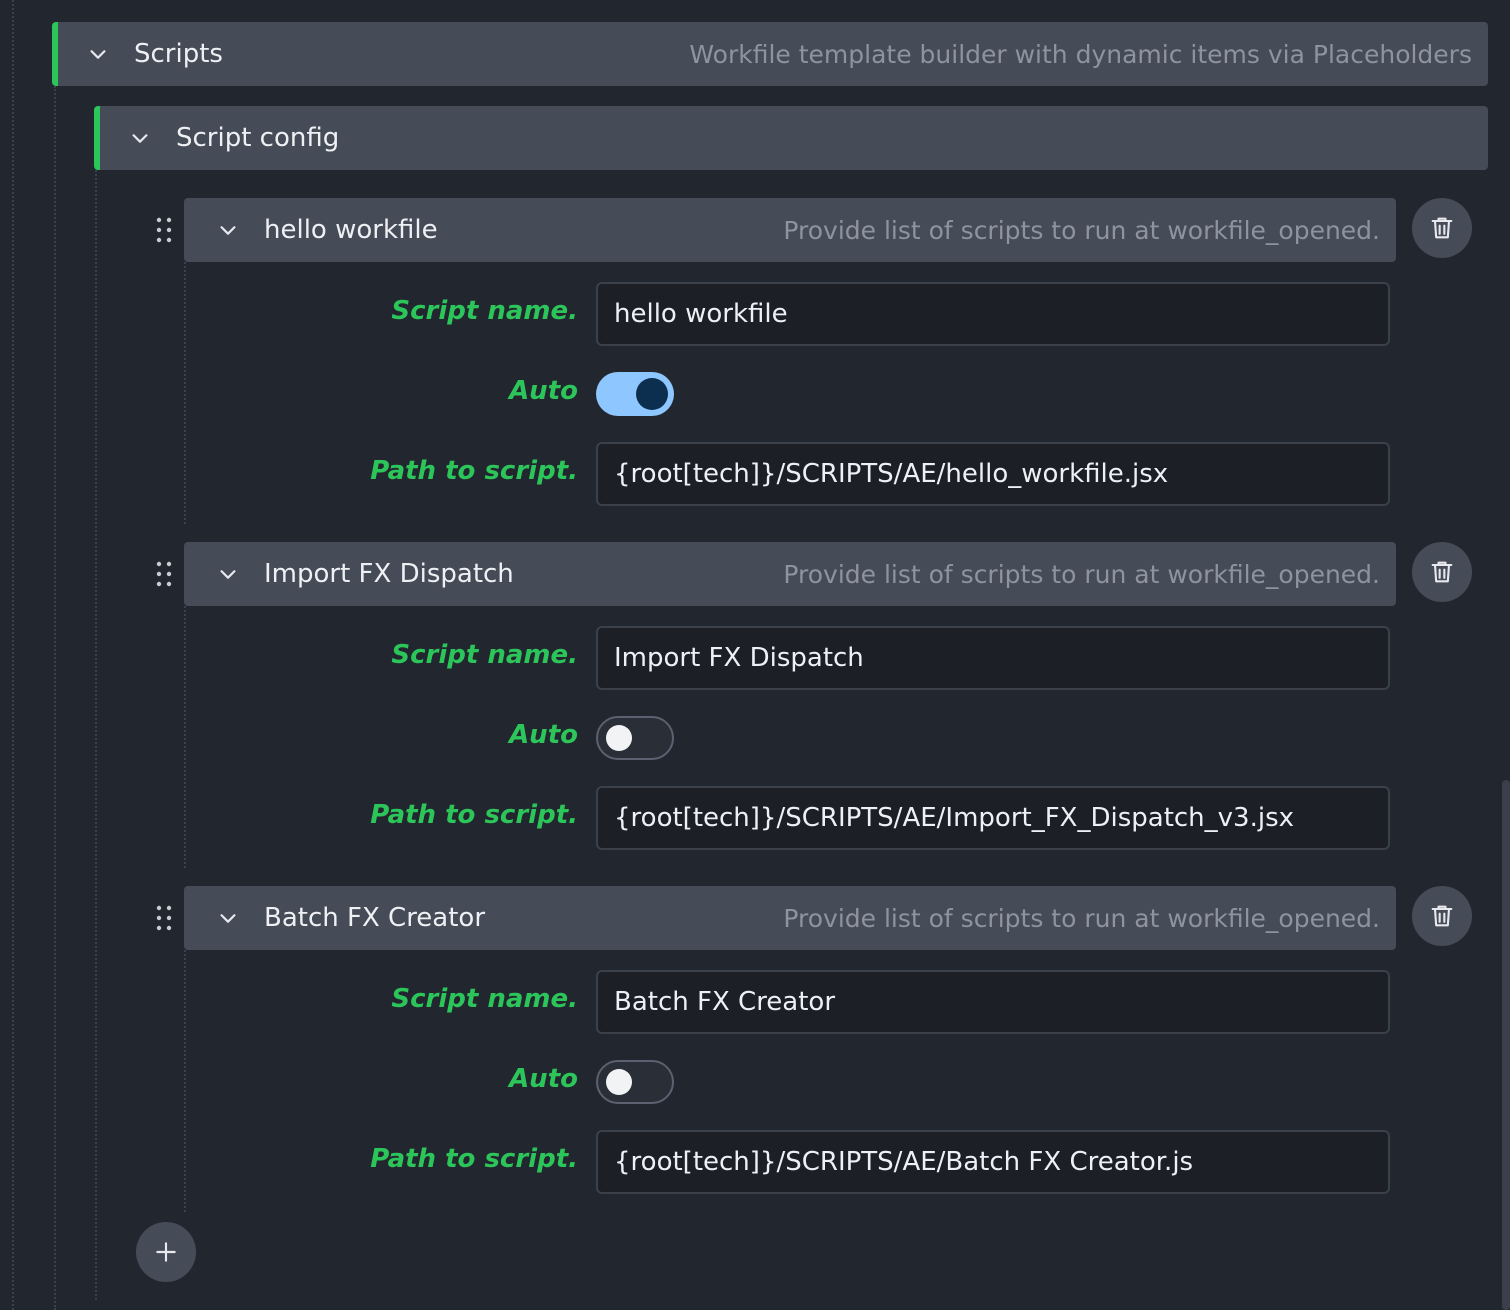 Image resolution: width=1510 pixels, height=1310 pixels. Describe the element at coordinates (185, 737) in the screenshot. I see `item-2-guide-line` at that location.